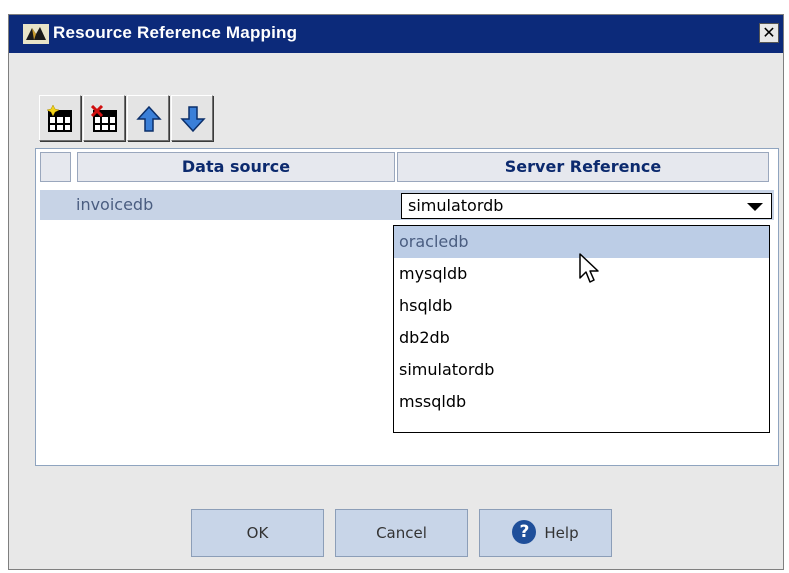 This screenshot has width=789, height=573. I want to click on delete-row-icon, so click(104, 118).